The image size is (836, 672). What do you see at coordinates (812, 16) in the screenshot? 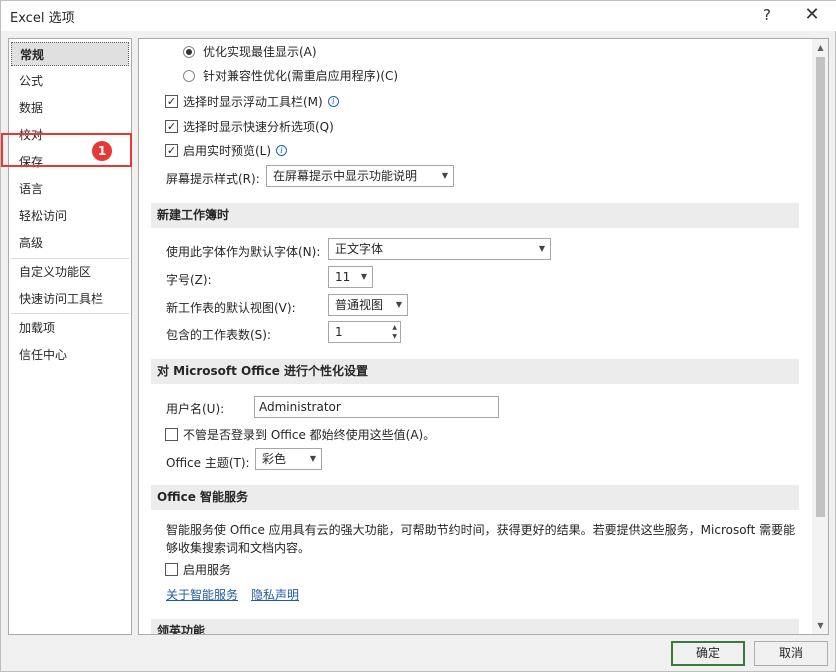
I see `close-button: ✕` at bounding box center [812, 16].